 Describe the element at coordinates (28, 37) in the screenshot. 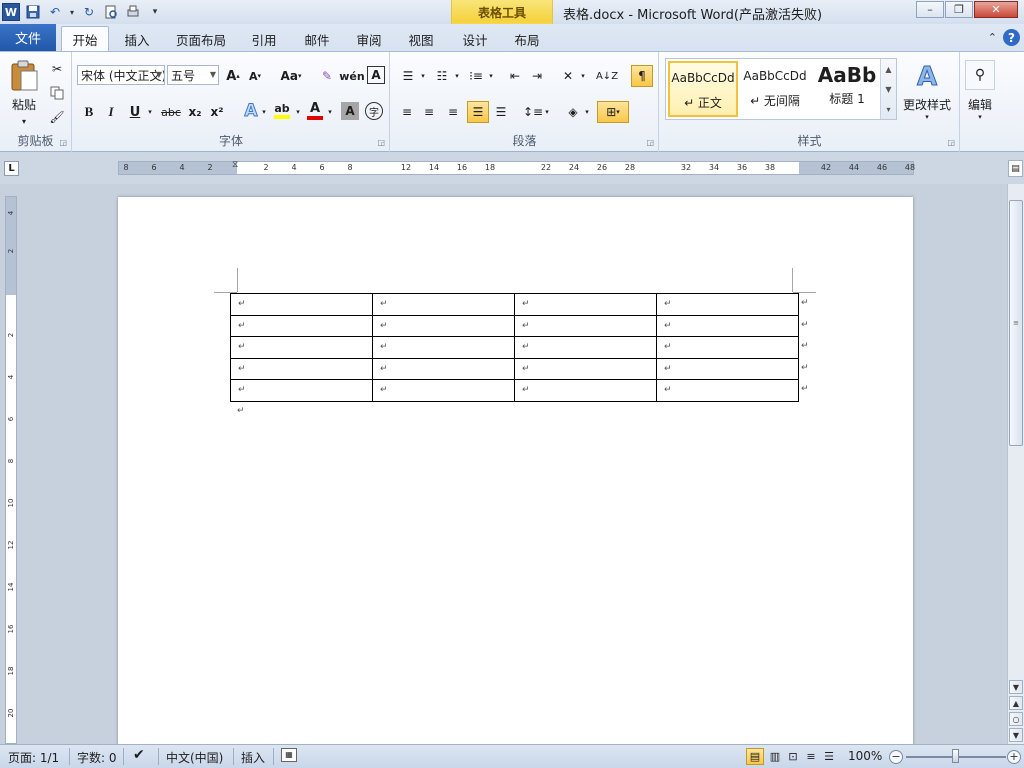

I see `tab-file: 文件` at that location.